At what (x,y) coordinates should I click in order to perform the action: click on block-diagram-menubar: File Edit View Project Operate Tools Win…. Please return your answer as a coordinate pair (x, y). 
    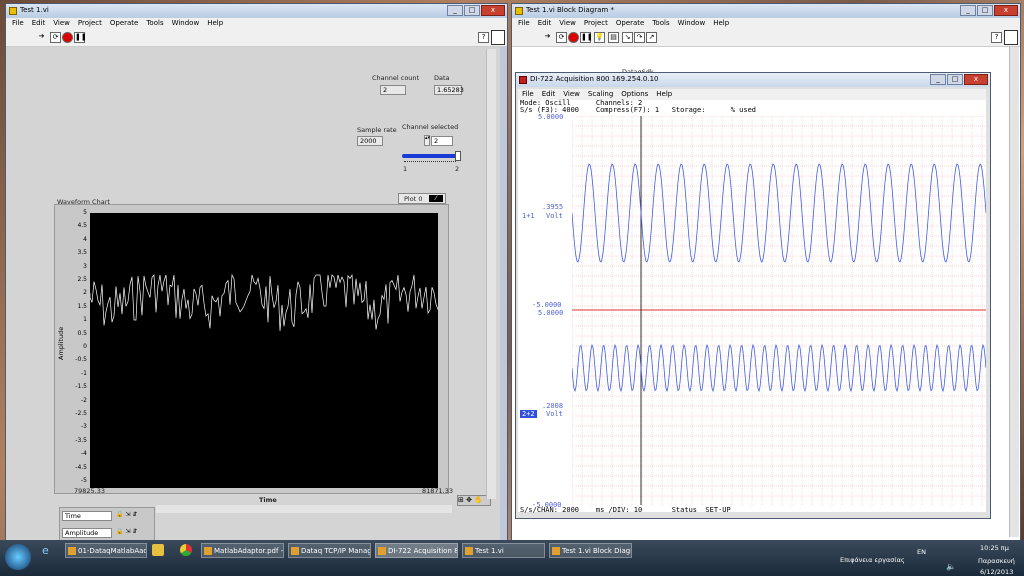
    Looking at the image, I should click on (766, 23).